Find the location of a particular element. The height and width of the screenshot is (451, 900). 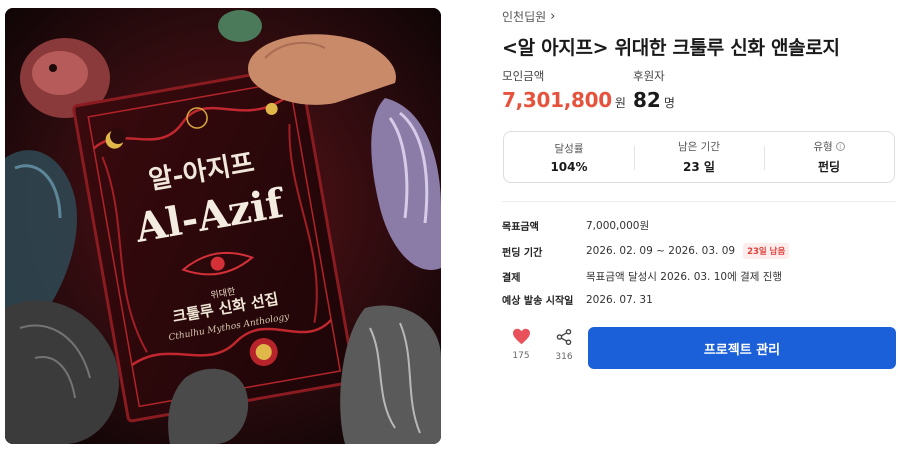

share-button: 316 is located at coordinates (564, 345).